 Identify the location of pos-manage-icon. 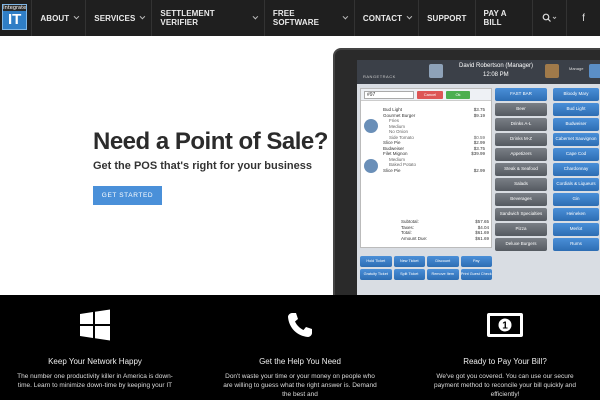
(552, 71).